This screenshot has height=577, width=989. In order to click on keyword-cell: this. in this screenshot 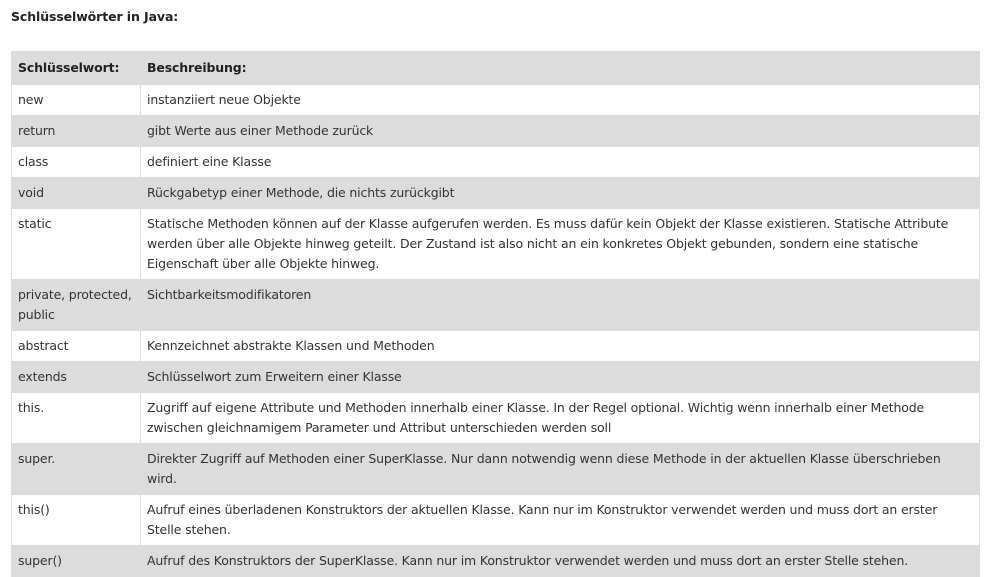, I will do `click(76, 418)`.